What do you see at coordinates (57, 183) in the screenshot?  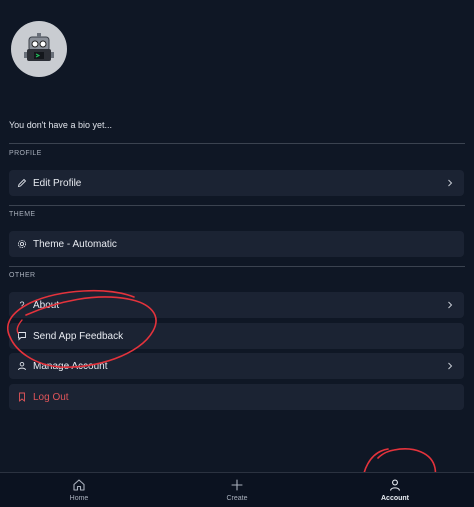 I see `edit-profile-label: Edit Profile` at bounding box center [57, 183].